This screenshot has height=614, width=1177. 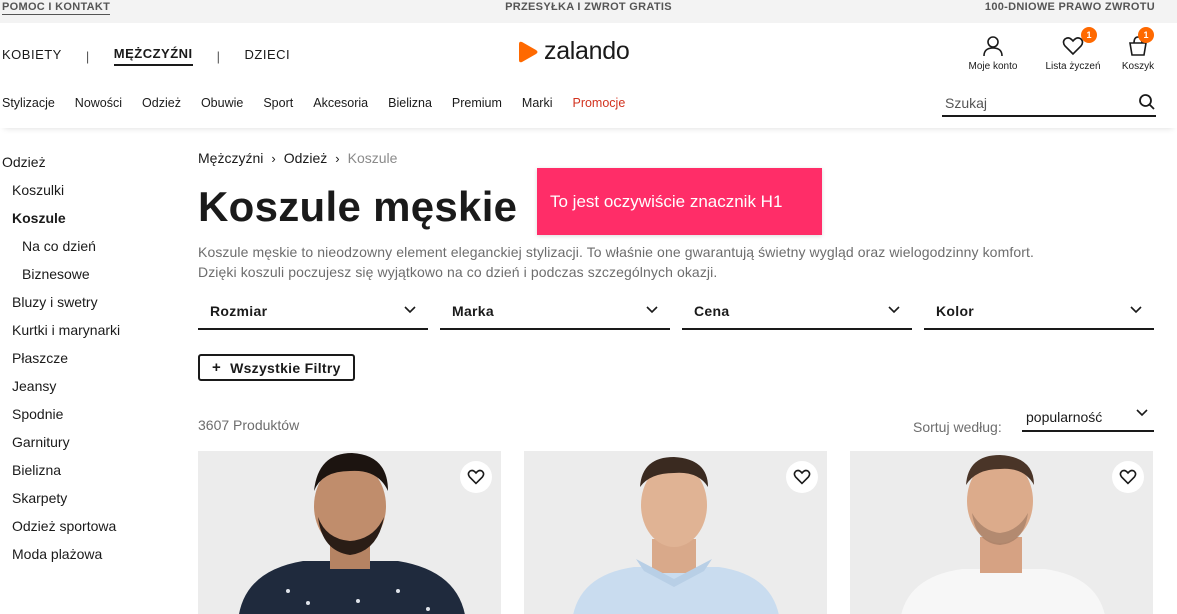 What do you see at coordinates (268, 56) in the screenshot?
I see `tab-kids: DZIECI` at bounding box center [268, 56].